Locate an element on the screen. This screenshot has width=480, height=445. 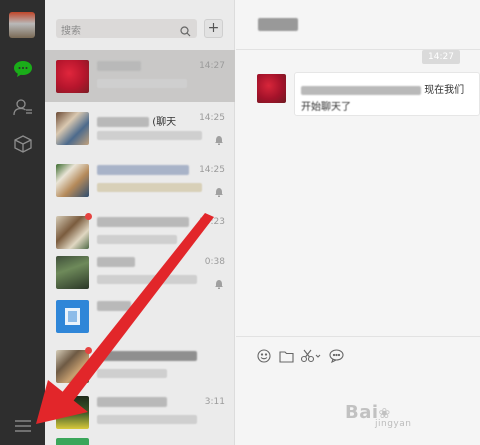
contacts-icon is located at coordinates (23, 107).